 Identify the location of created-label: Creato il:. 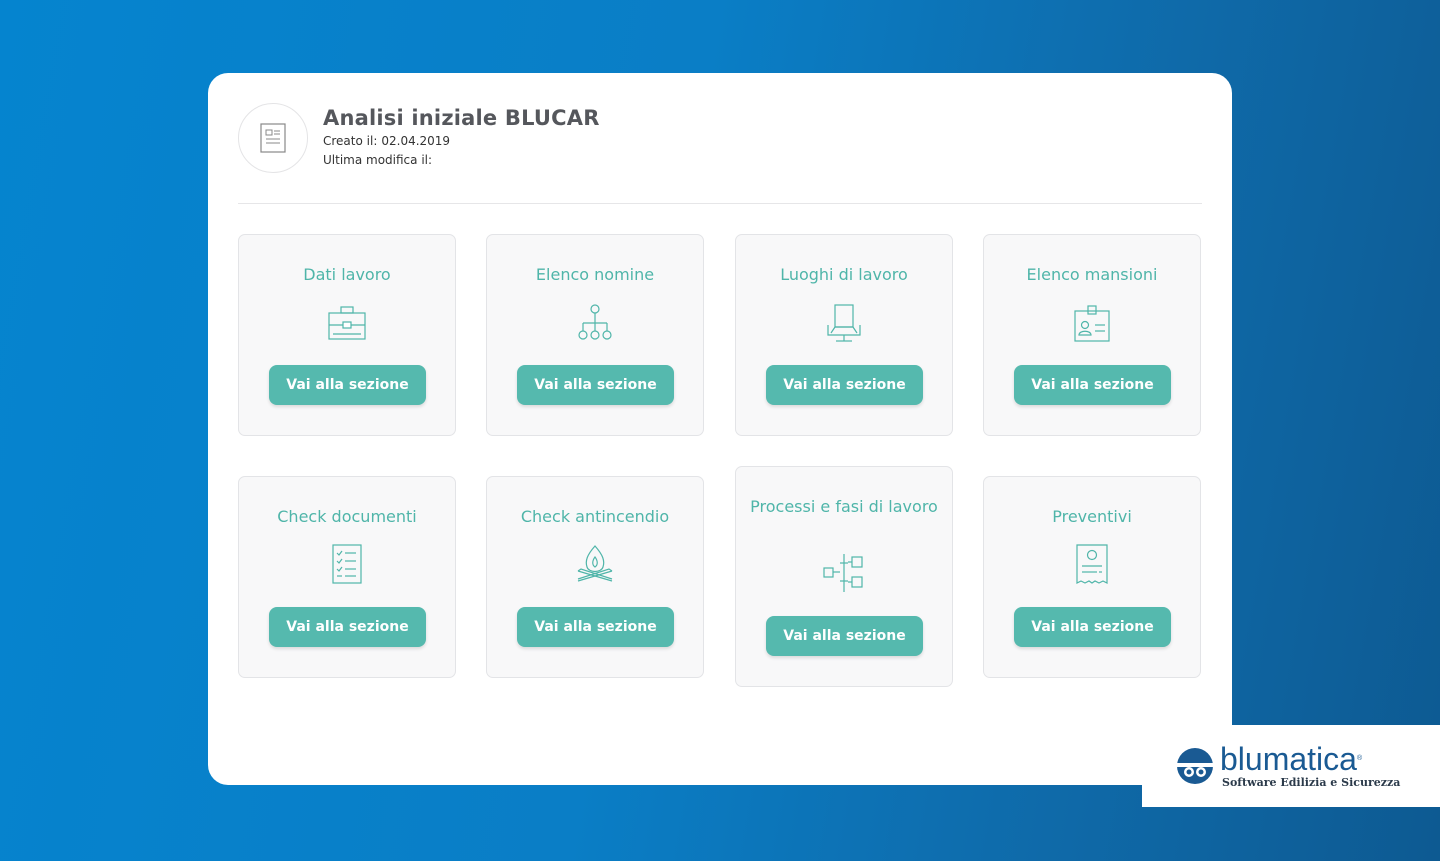
(350, 141).